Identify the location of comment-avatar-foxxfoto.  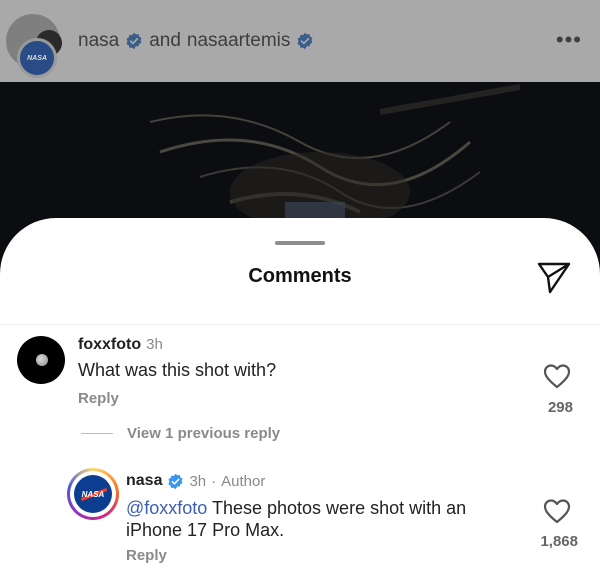
(41, 360).